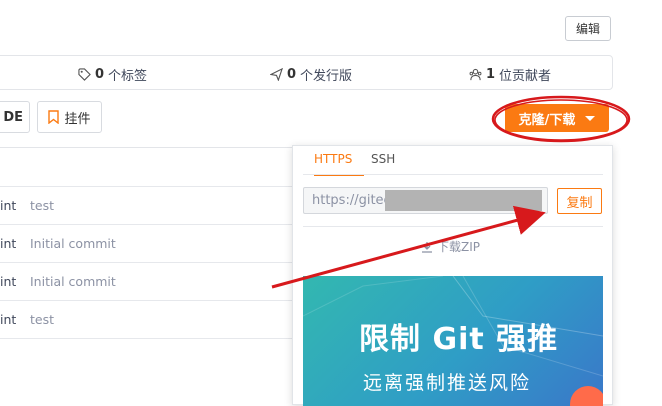 The width and height of the screenshot is (662, 406). I want to click on web-ide-button: DE, so click(15, 117).